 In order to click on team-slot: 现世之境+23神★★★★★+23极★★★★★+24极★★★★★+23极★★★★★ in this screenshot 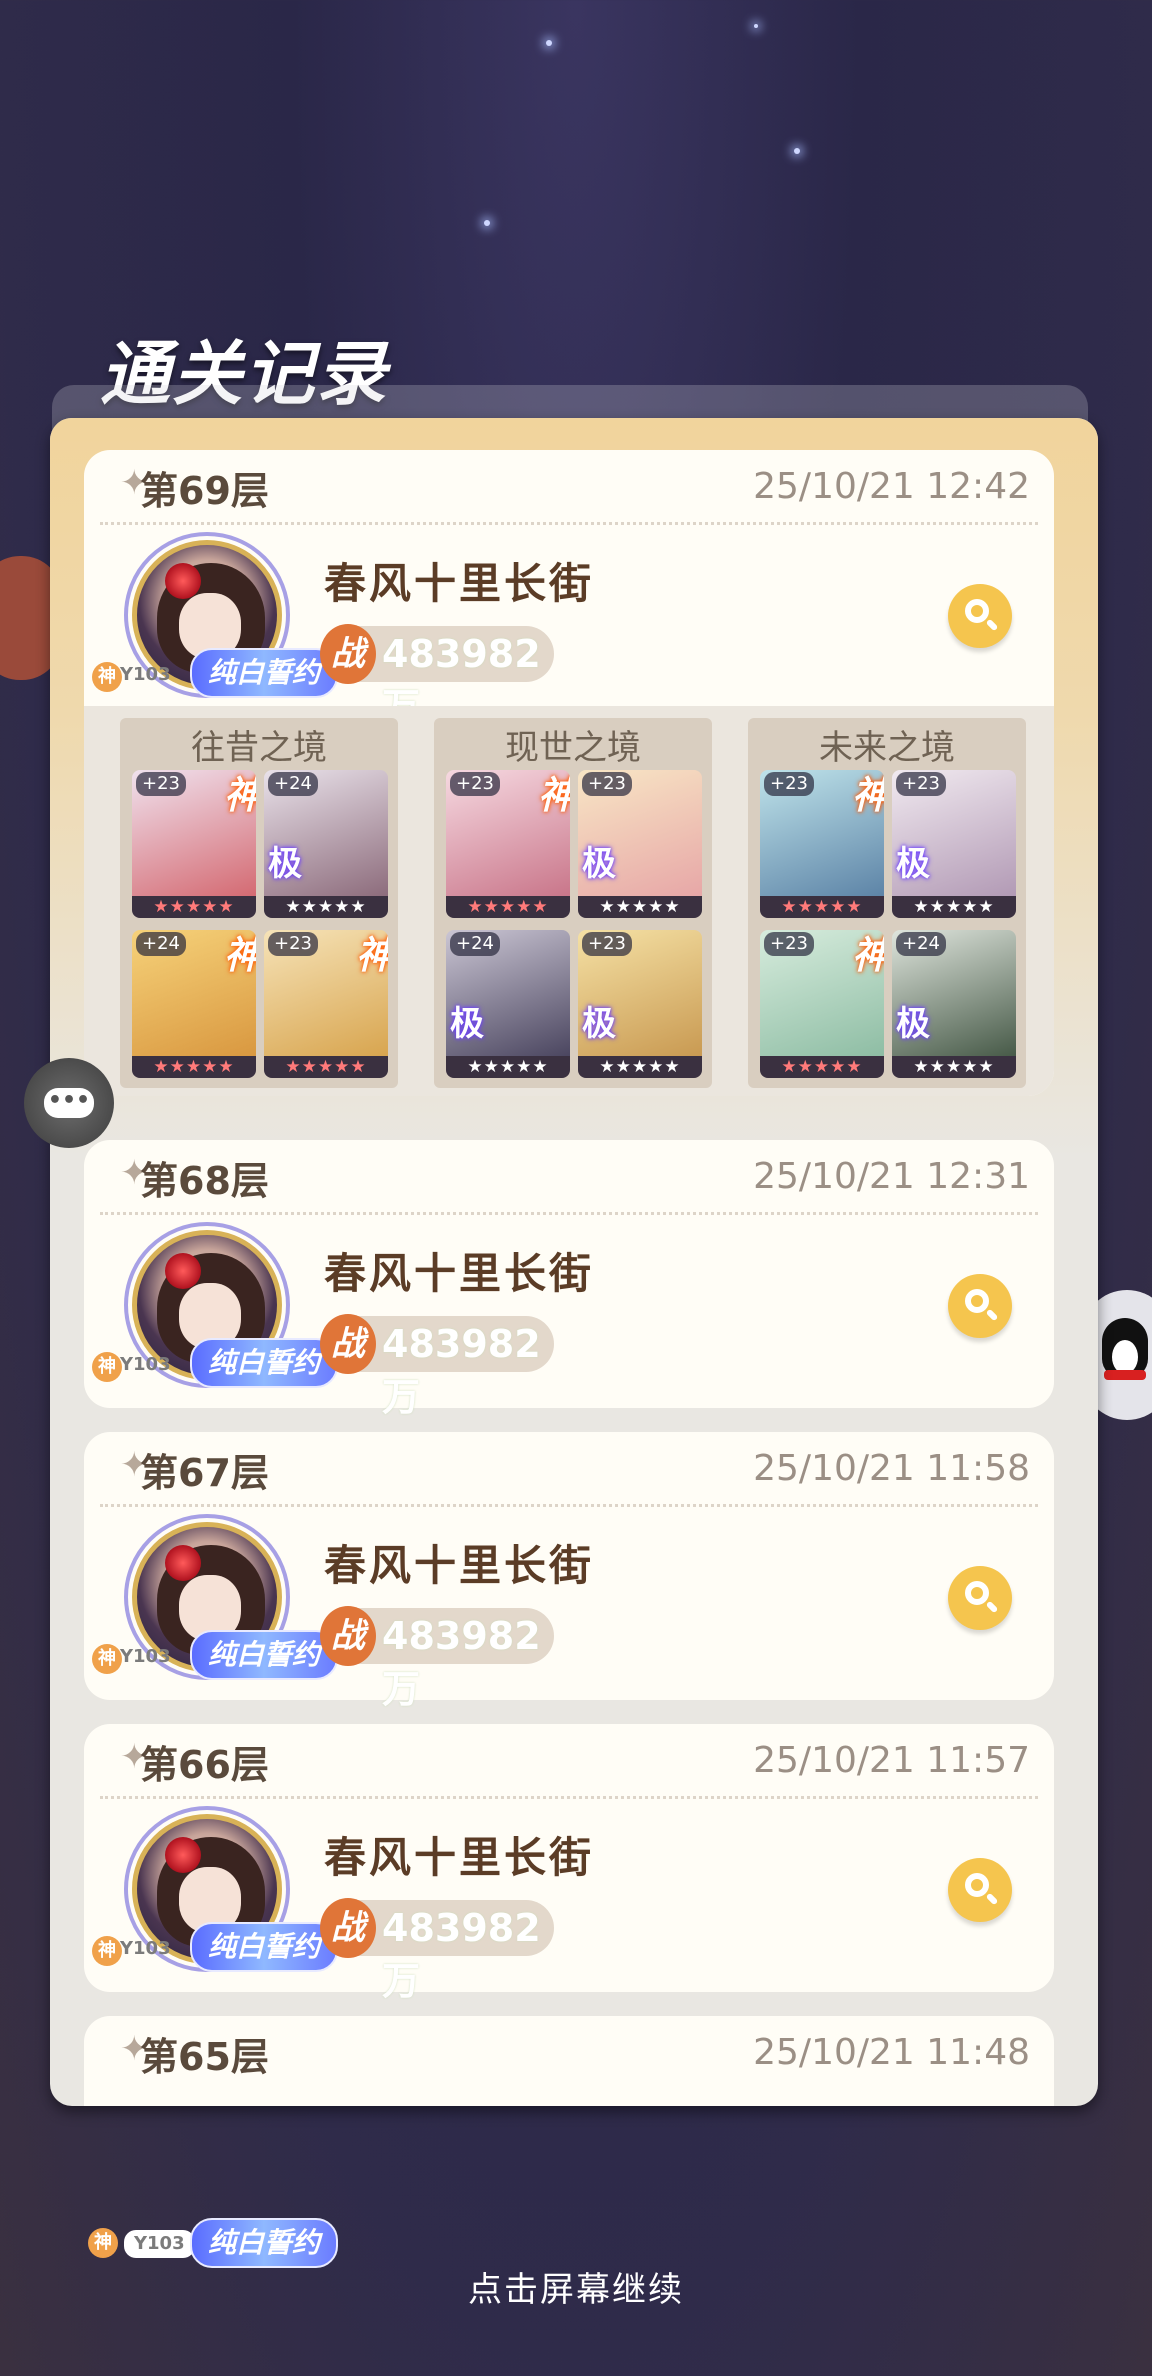, I will do `click(573, 903)`.